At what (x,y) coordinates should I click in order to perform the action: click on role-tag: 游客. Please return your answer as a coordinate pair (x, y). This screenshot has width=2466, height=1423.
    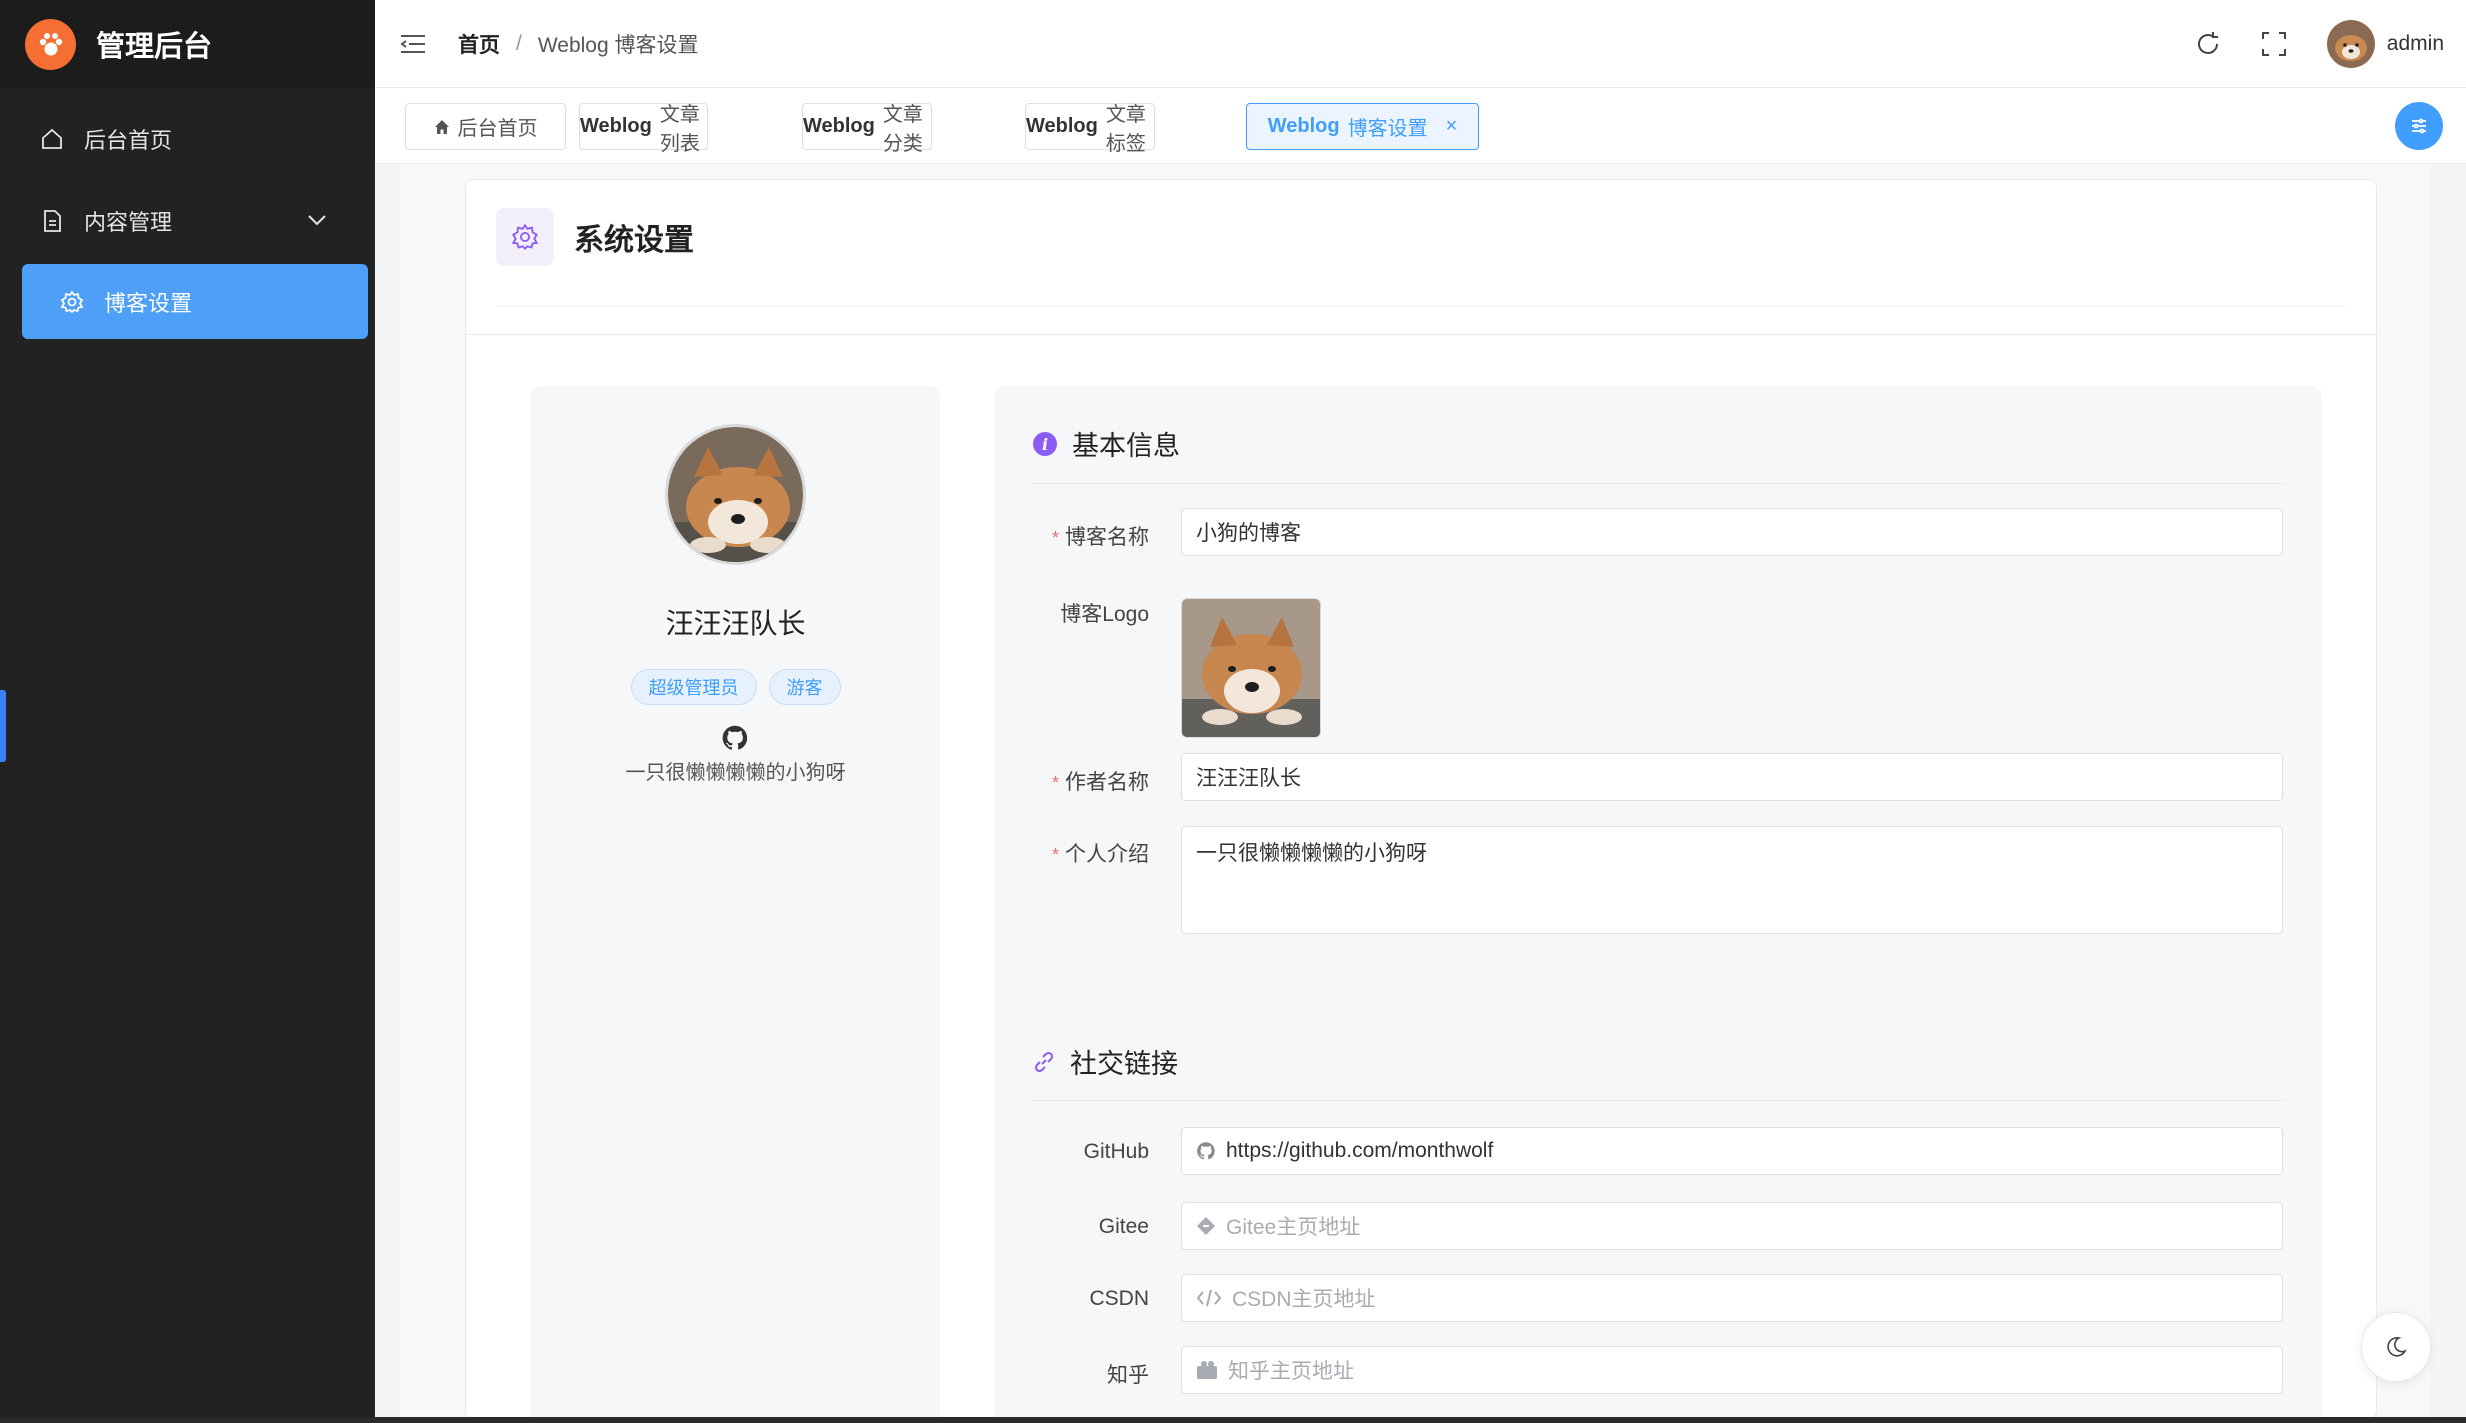
    Looking at the image, I should click on (804, 687).